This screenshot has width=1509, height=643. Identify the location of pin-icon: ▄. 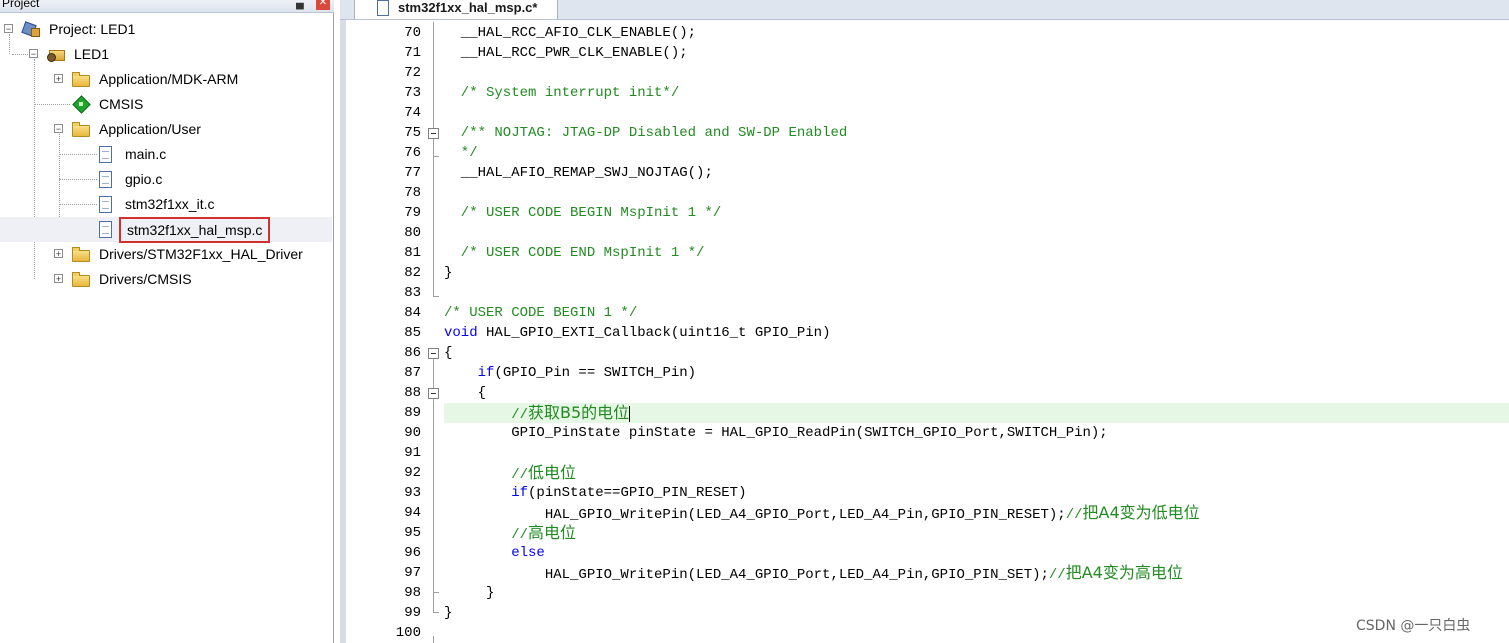
(300, 4).